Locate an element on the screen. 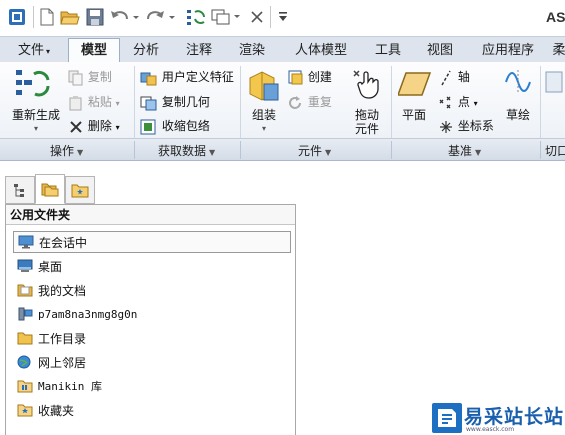 The height and width of the screenshot is (435, 565). close-window-icon is located at coordinates (257, 17).